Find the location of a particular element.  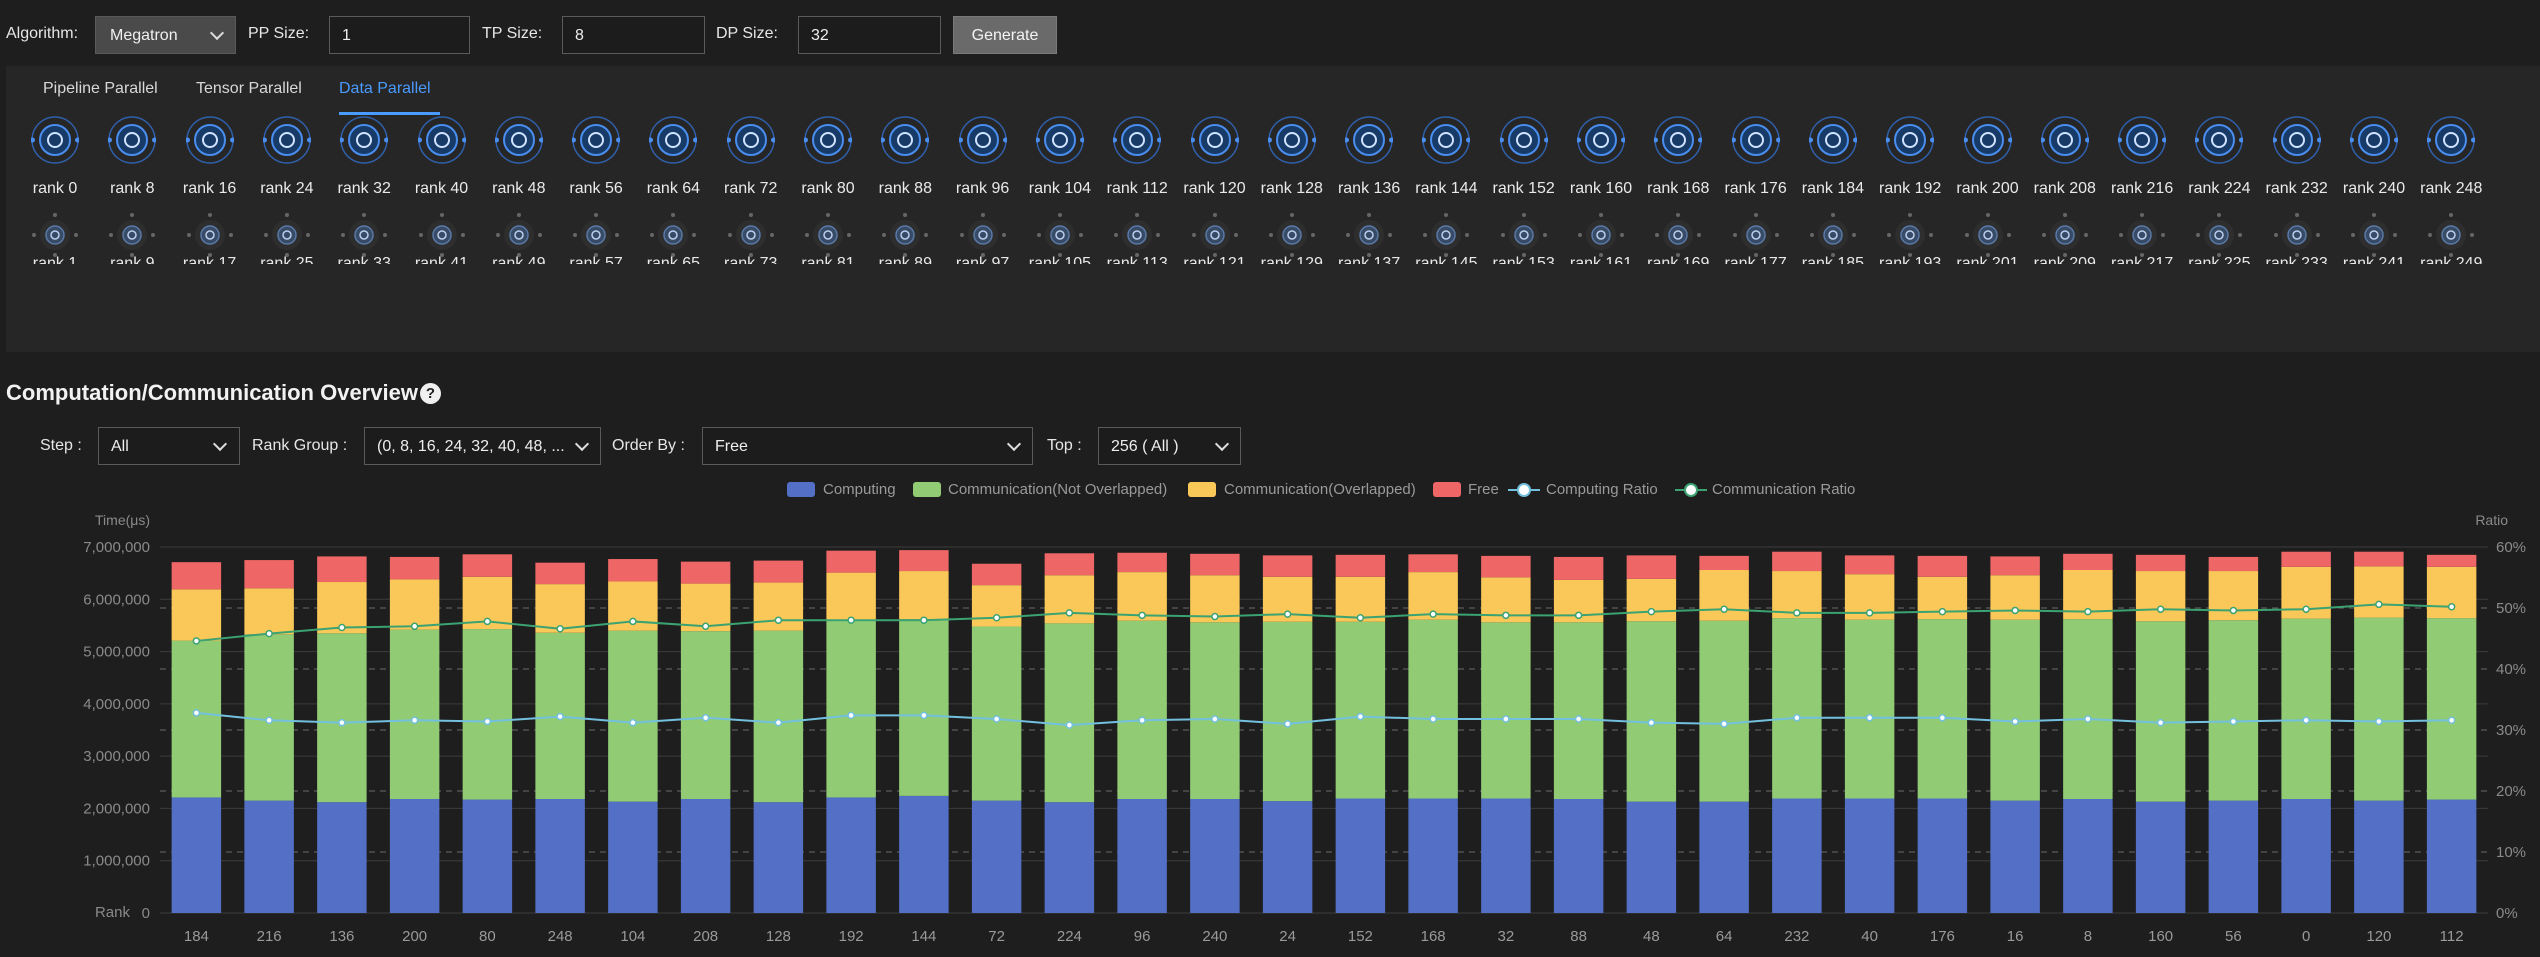

rank-node: rank 25 is located at coordinates (287, 237).